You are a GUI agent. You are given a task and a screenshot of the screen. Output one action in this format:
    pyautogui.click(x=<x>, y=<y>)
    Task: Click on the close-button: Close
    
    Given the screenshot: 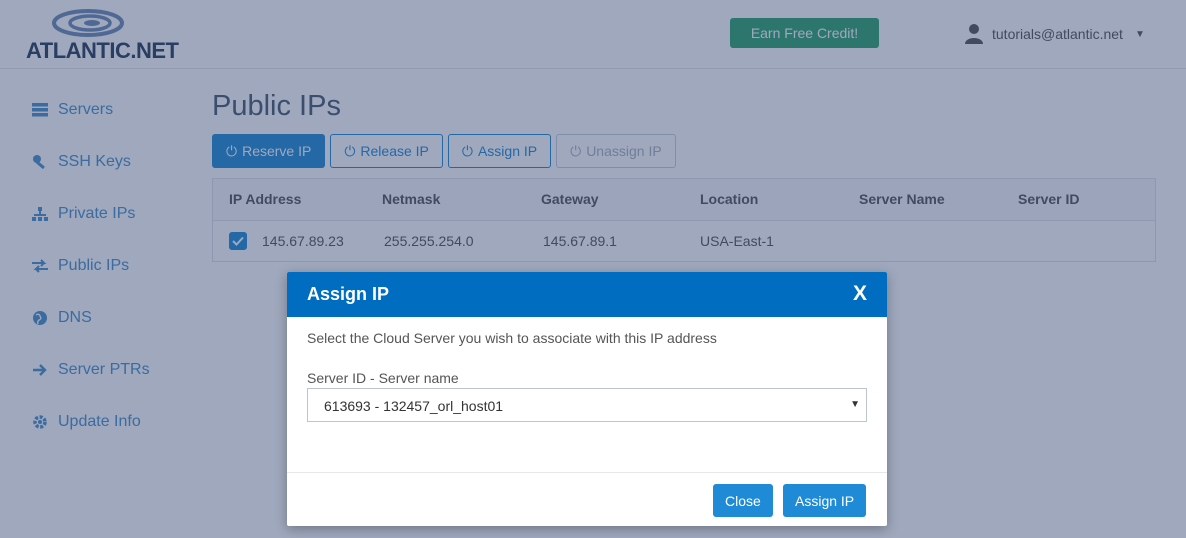 What is the action you would take?
    pyautogui.click(x=743, y=500)
    